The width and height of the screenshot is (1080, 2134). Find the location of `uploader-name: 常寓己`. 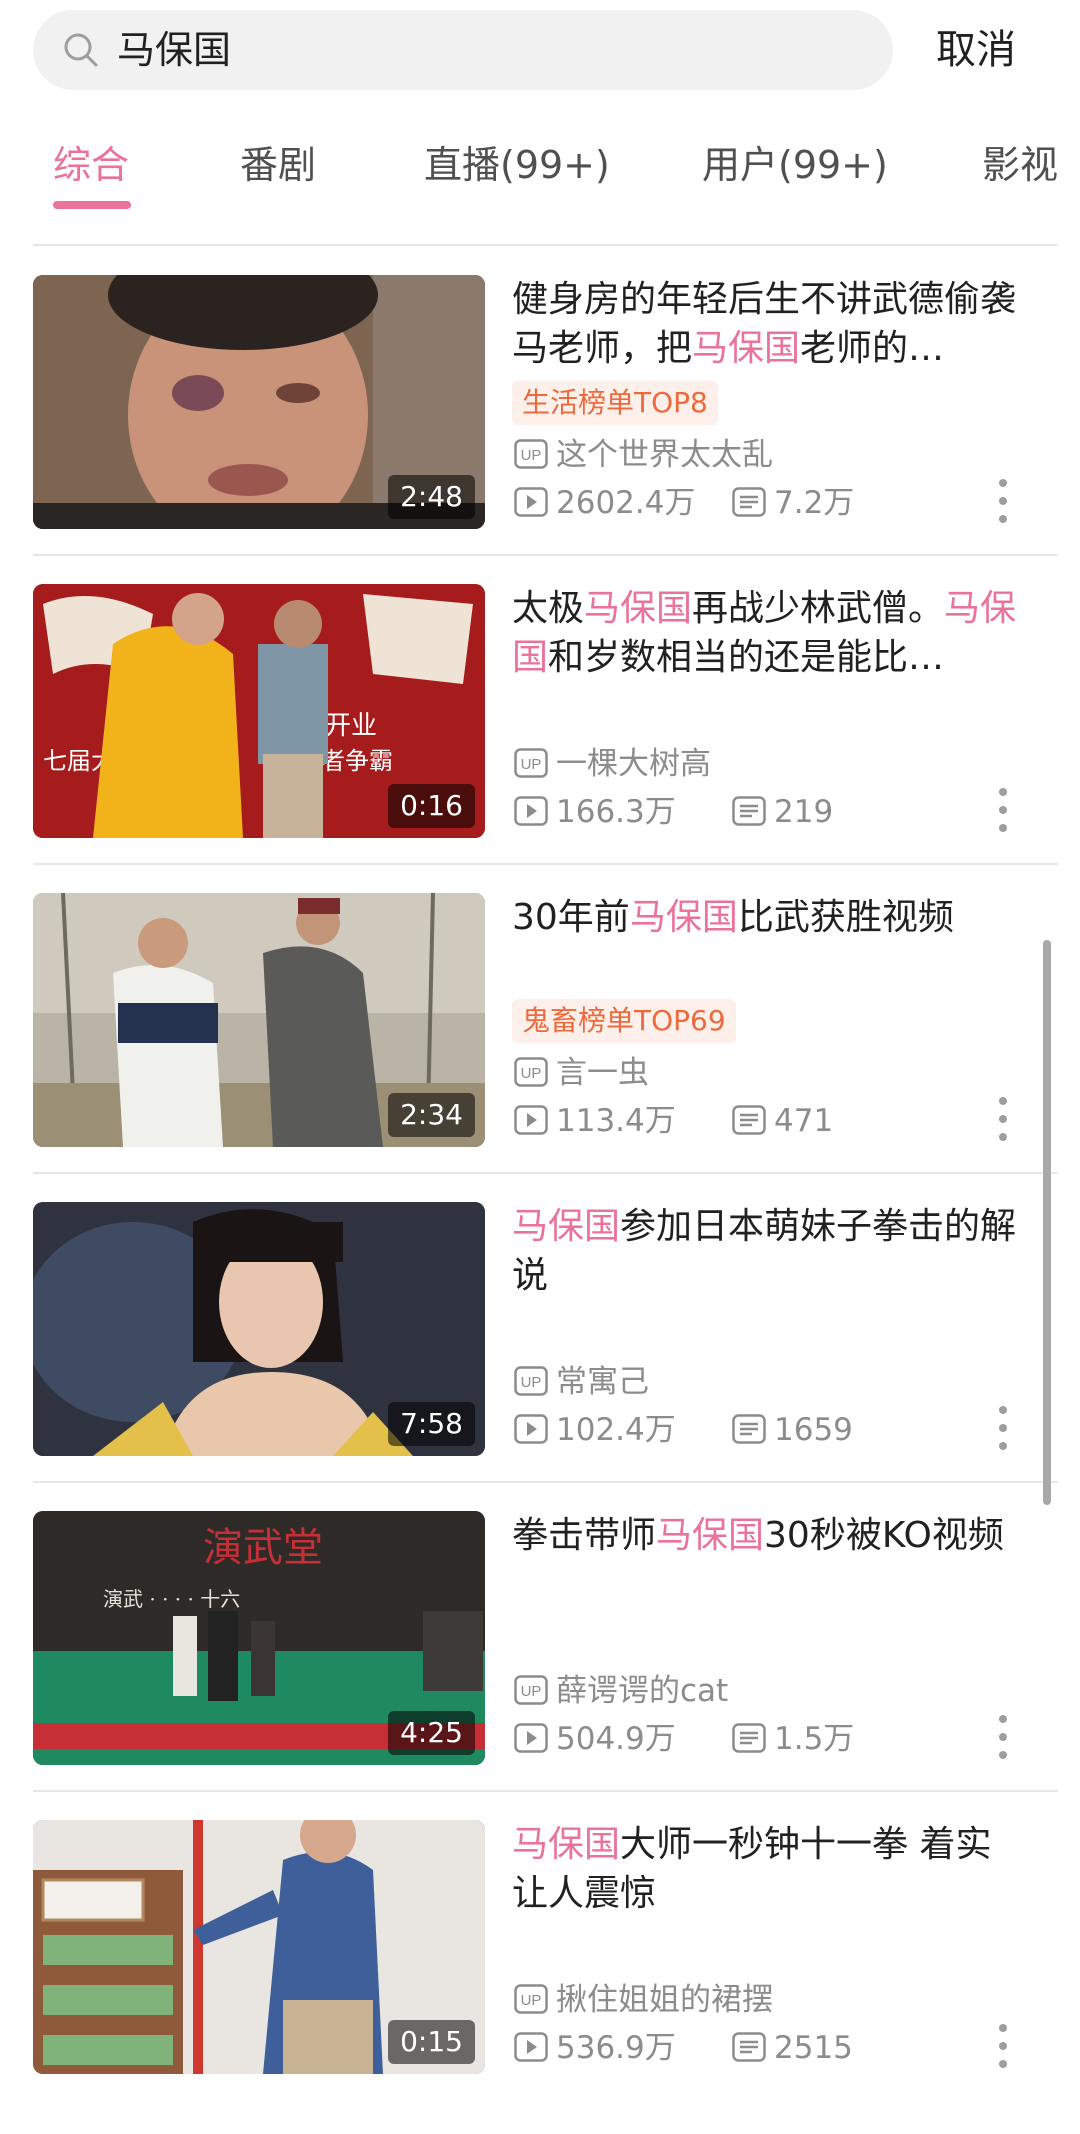

uploader-name: 常寓己 is located at coordinates (602, 1382).